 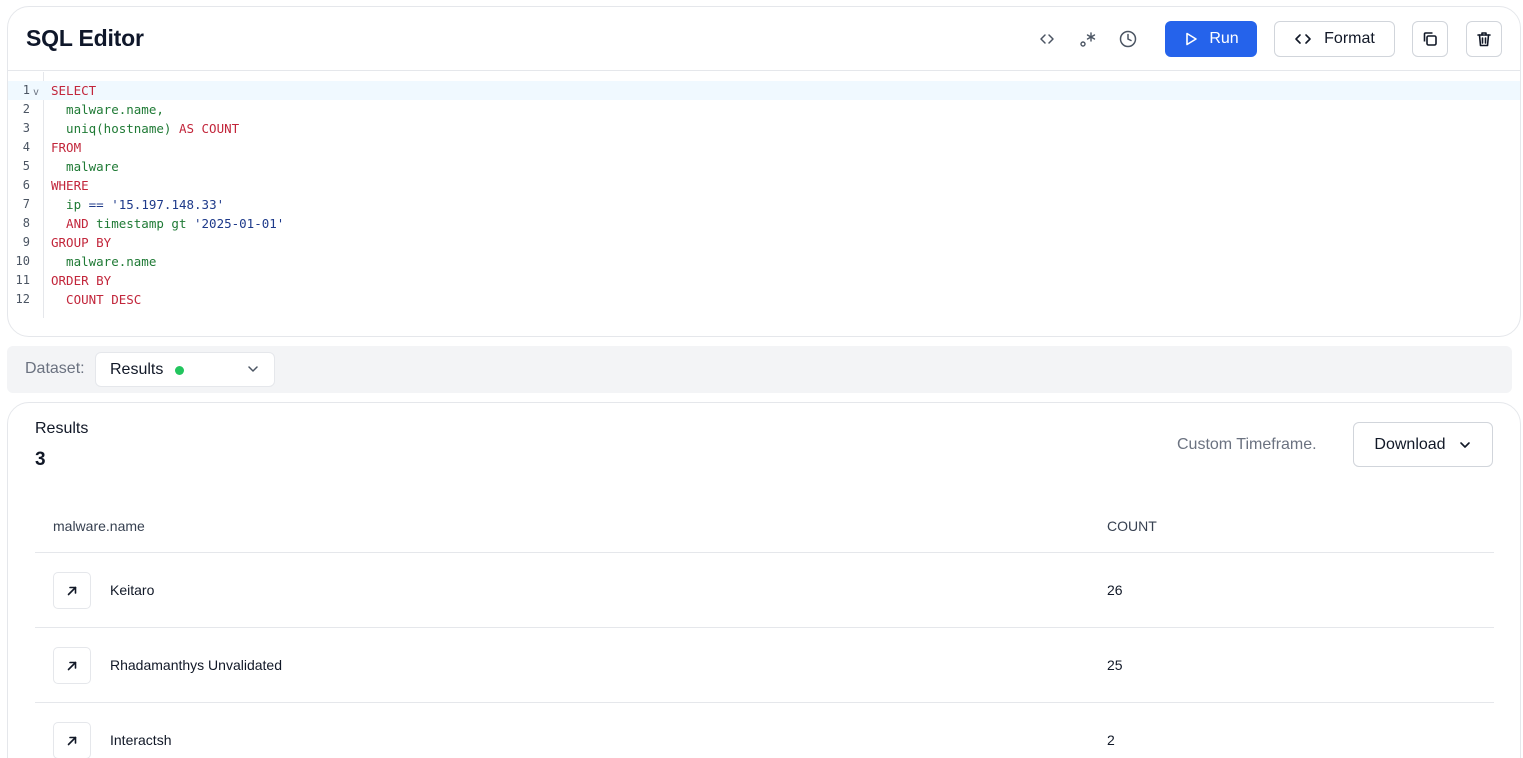 I want to click on row-count: 26, so click(x=1115, y=590).